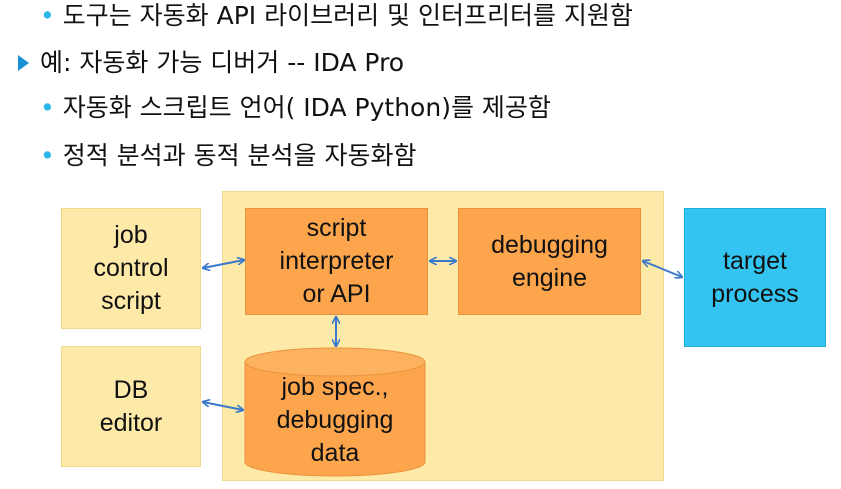 The height and width of the screenshot is (489, 841). Describe the element at coordinates (223, 406) in the screenshot. I see `arrow-db-editor-data` at that location.